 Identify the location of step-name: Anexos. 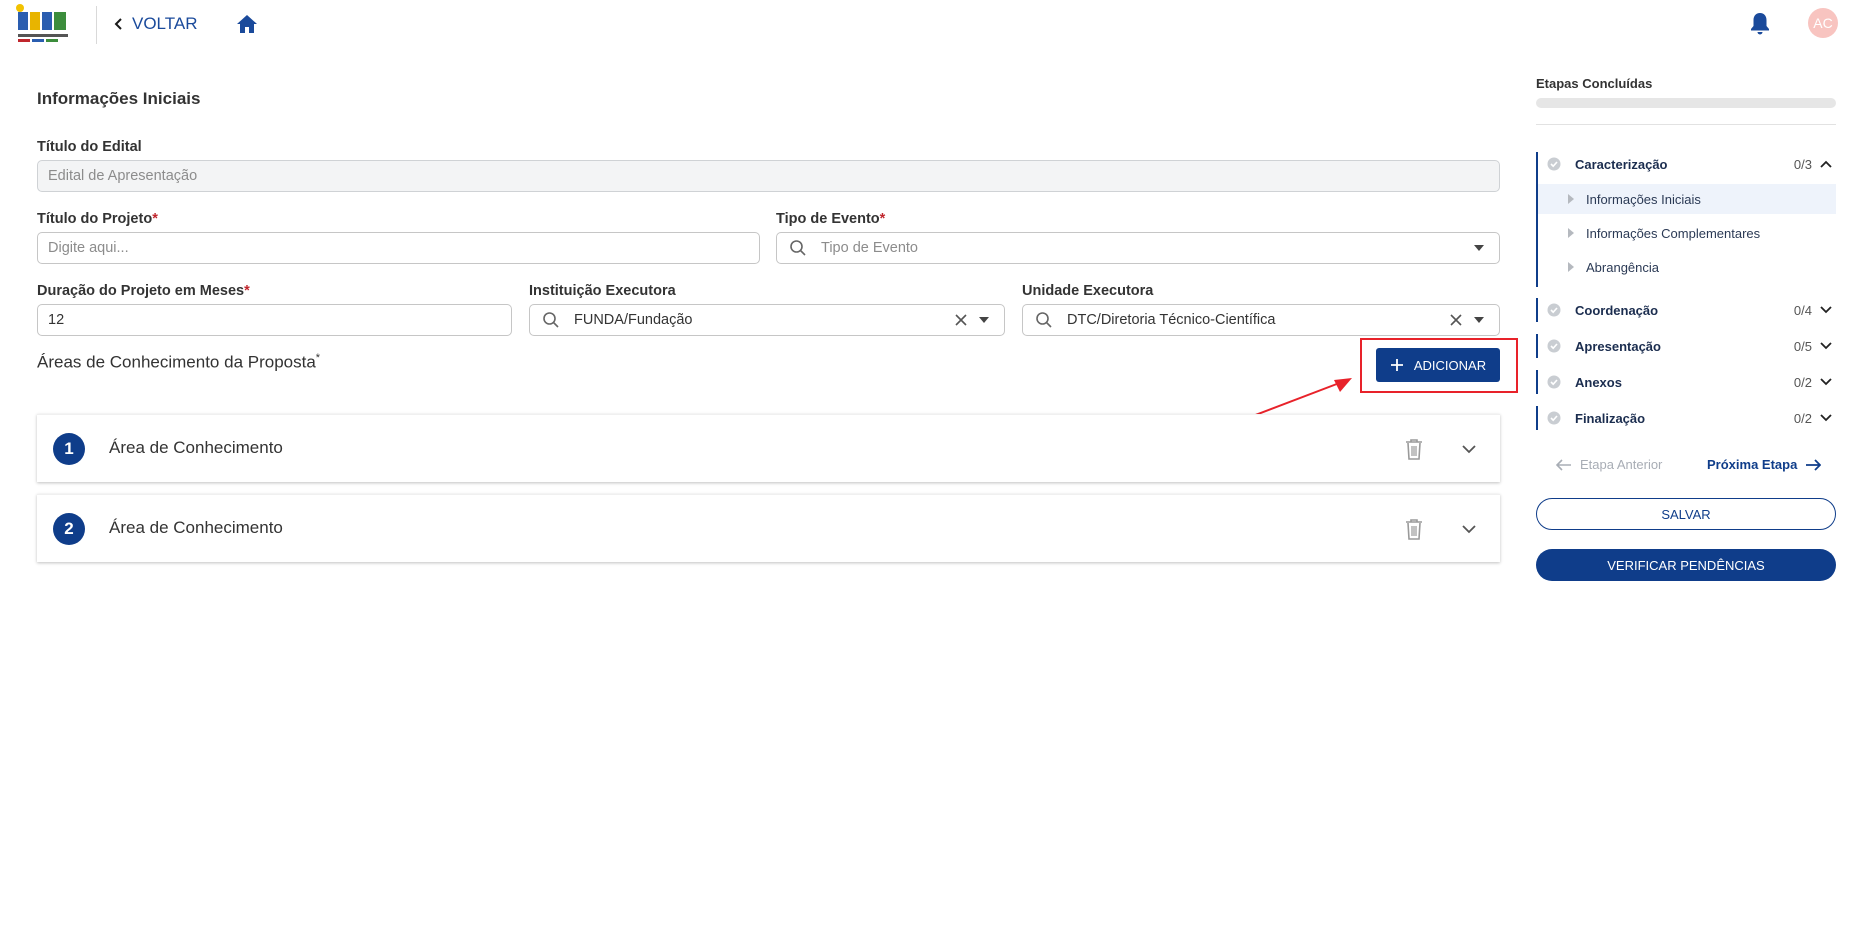
(1598, 382).